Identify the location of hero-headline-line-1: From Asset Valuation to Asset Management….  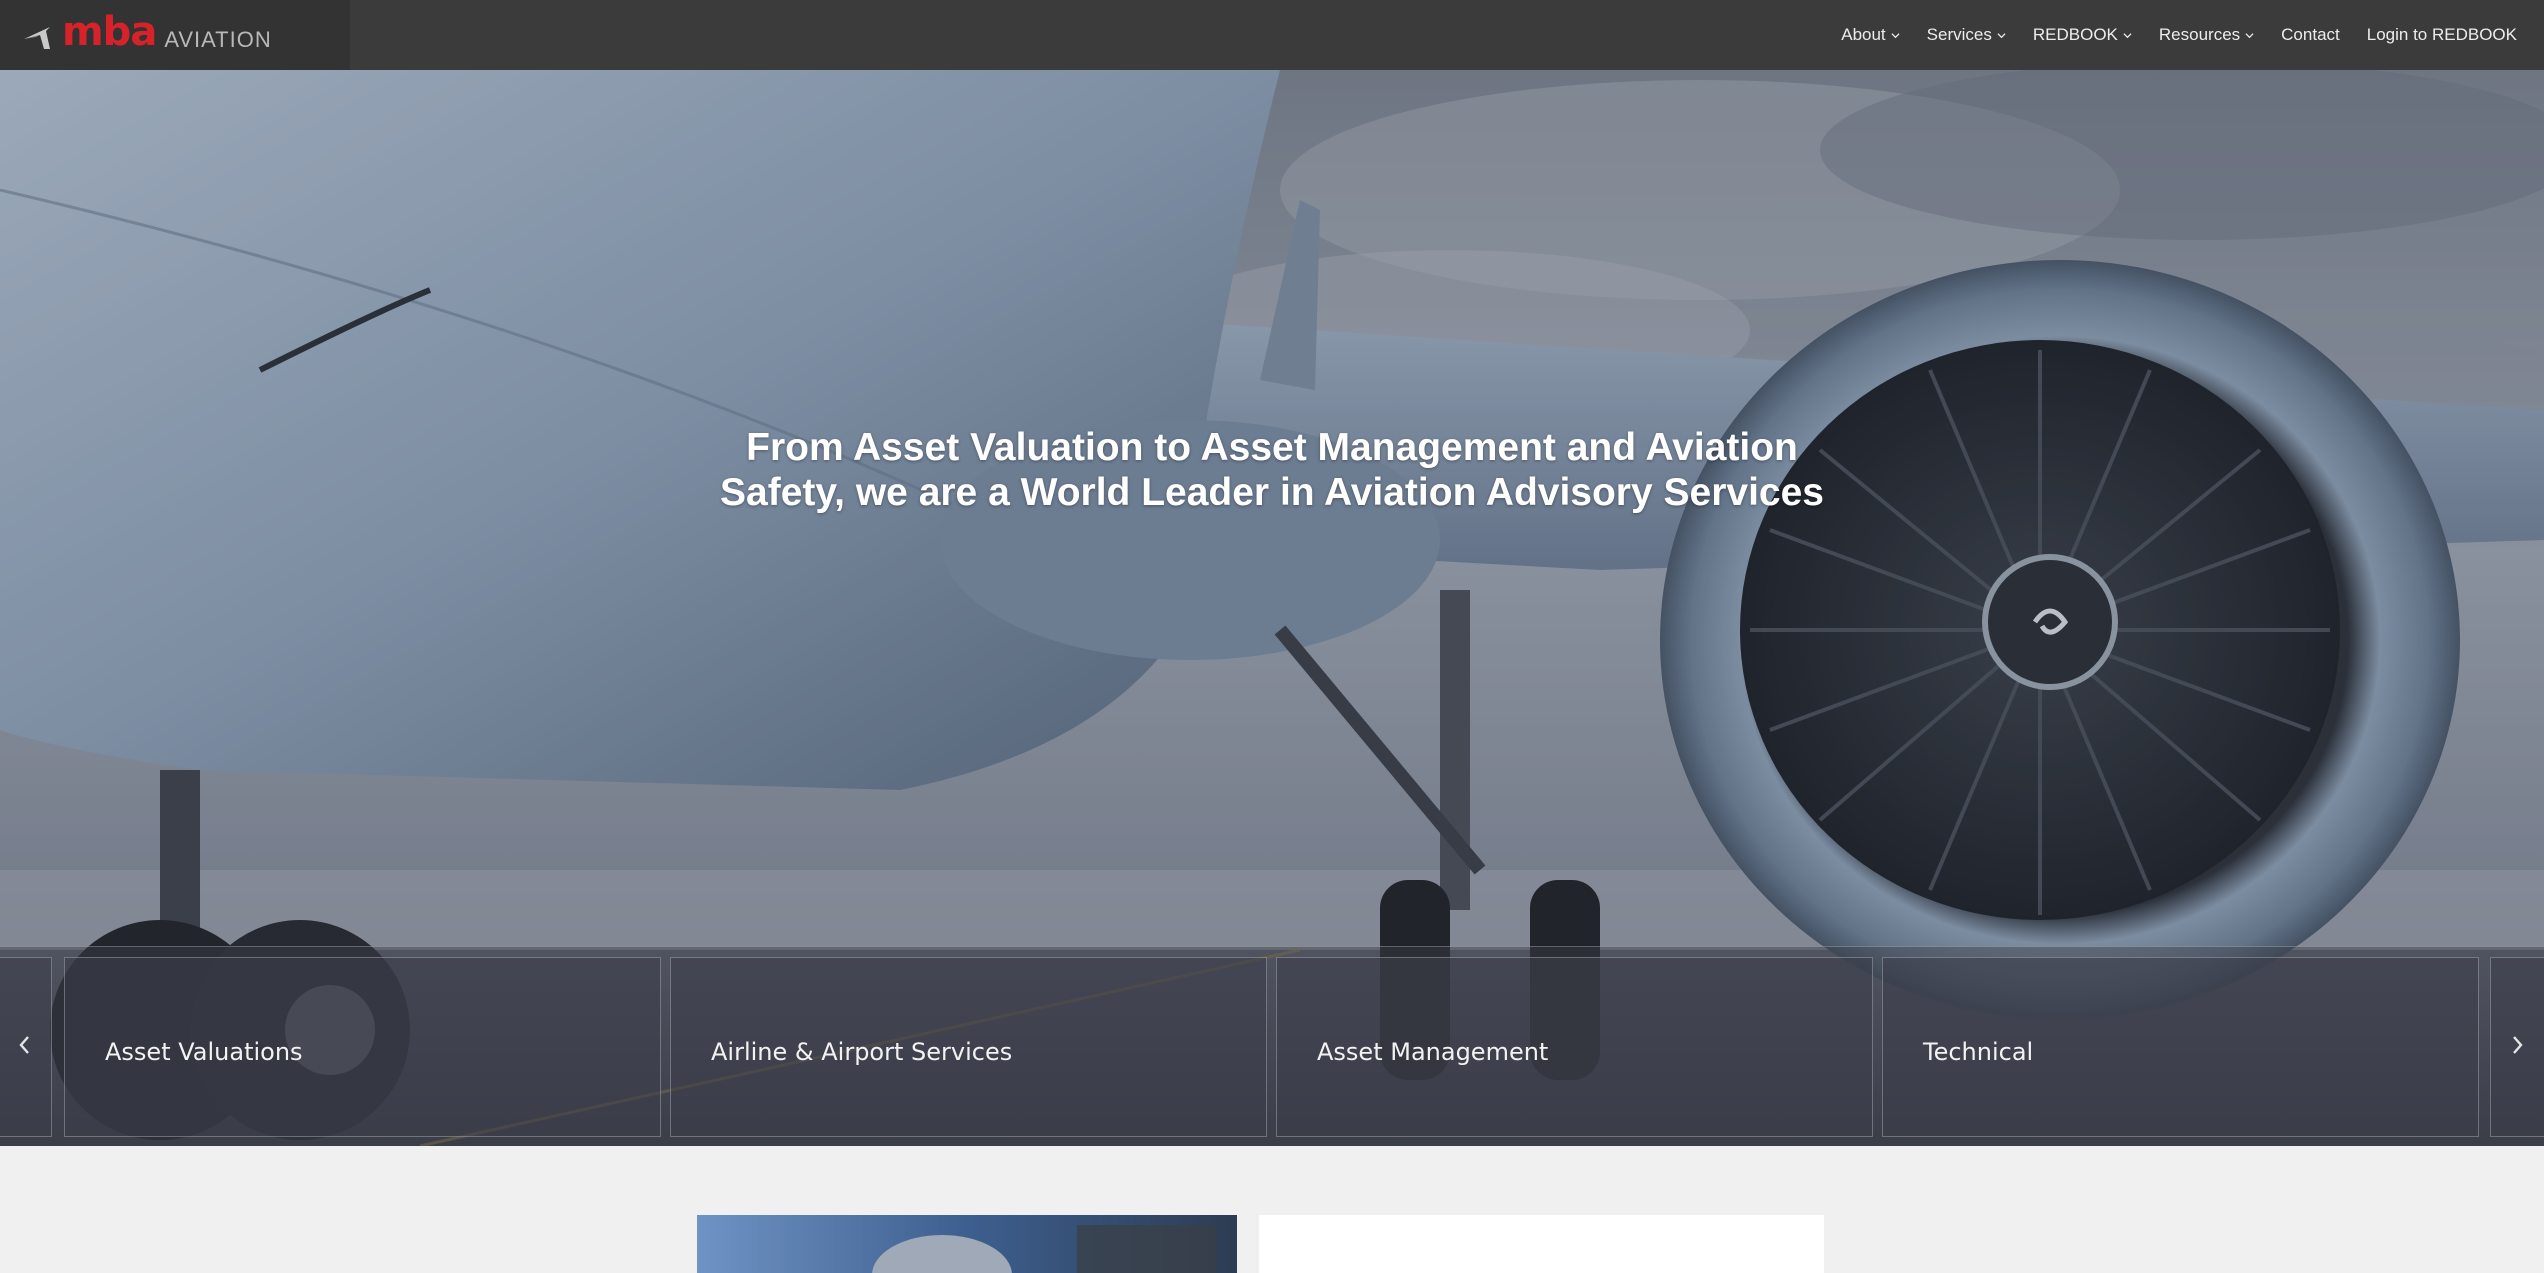
(1272, 447).